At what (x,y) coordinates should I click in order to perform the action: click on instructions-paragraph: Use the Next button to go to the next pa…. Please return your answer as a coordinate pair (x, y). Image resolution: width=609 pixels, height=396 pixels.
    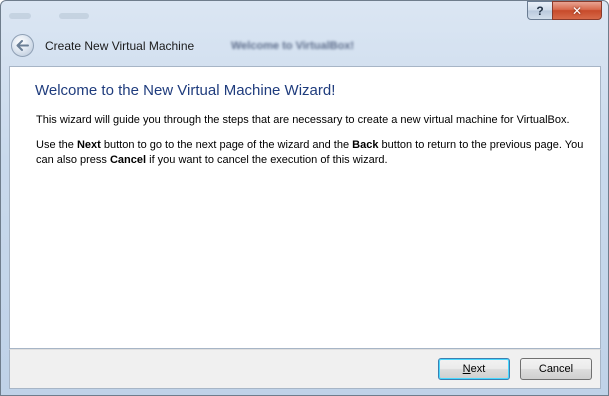
    Looking at the image, I should click on (316, 153).